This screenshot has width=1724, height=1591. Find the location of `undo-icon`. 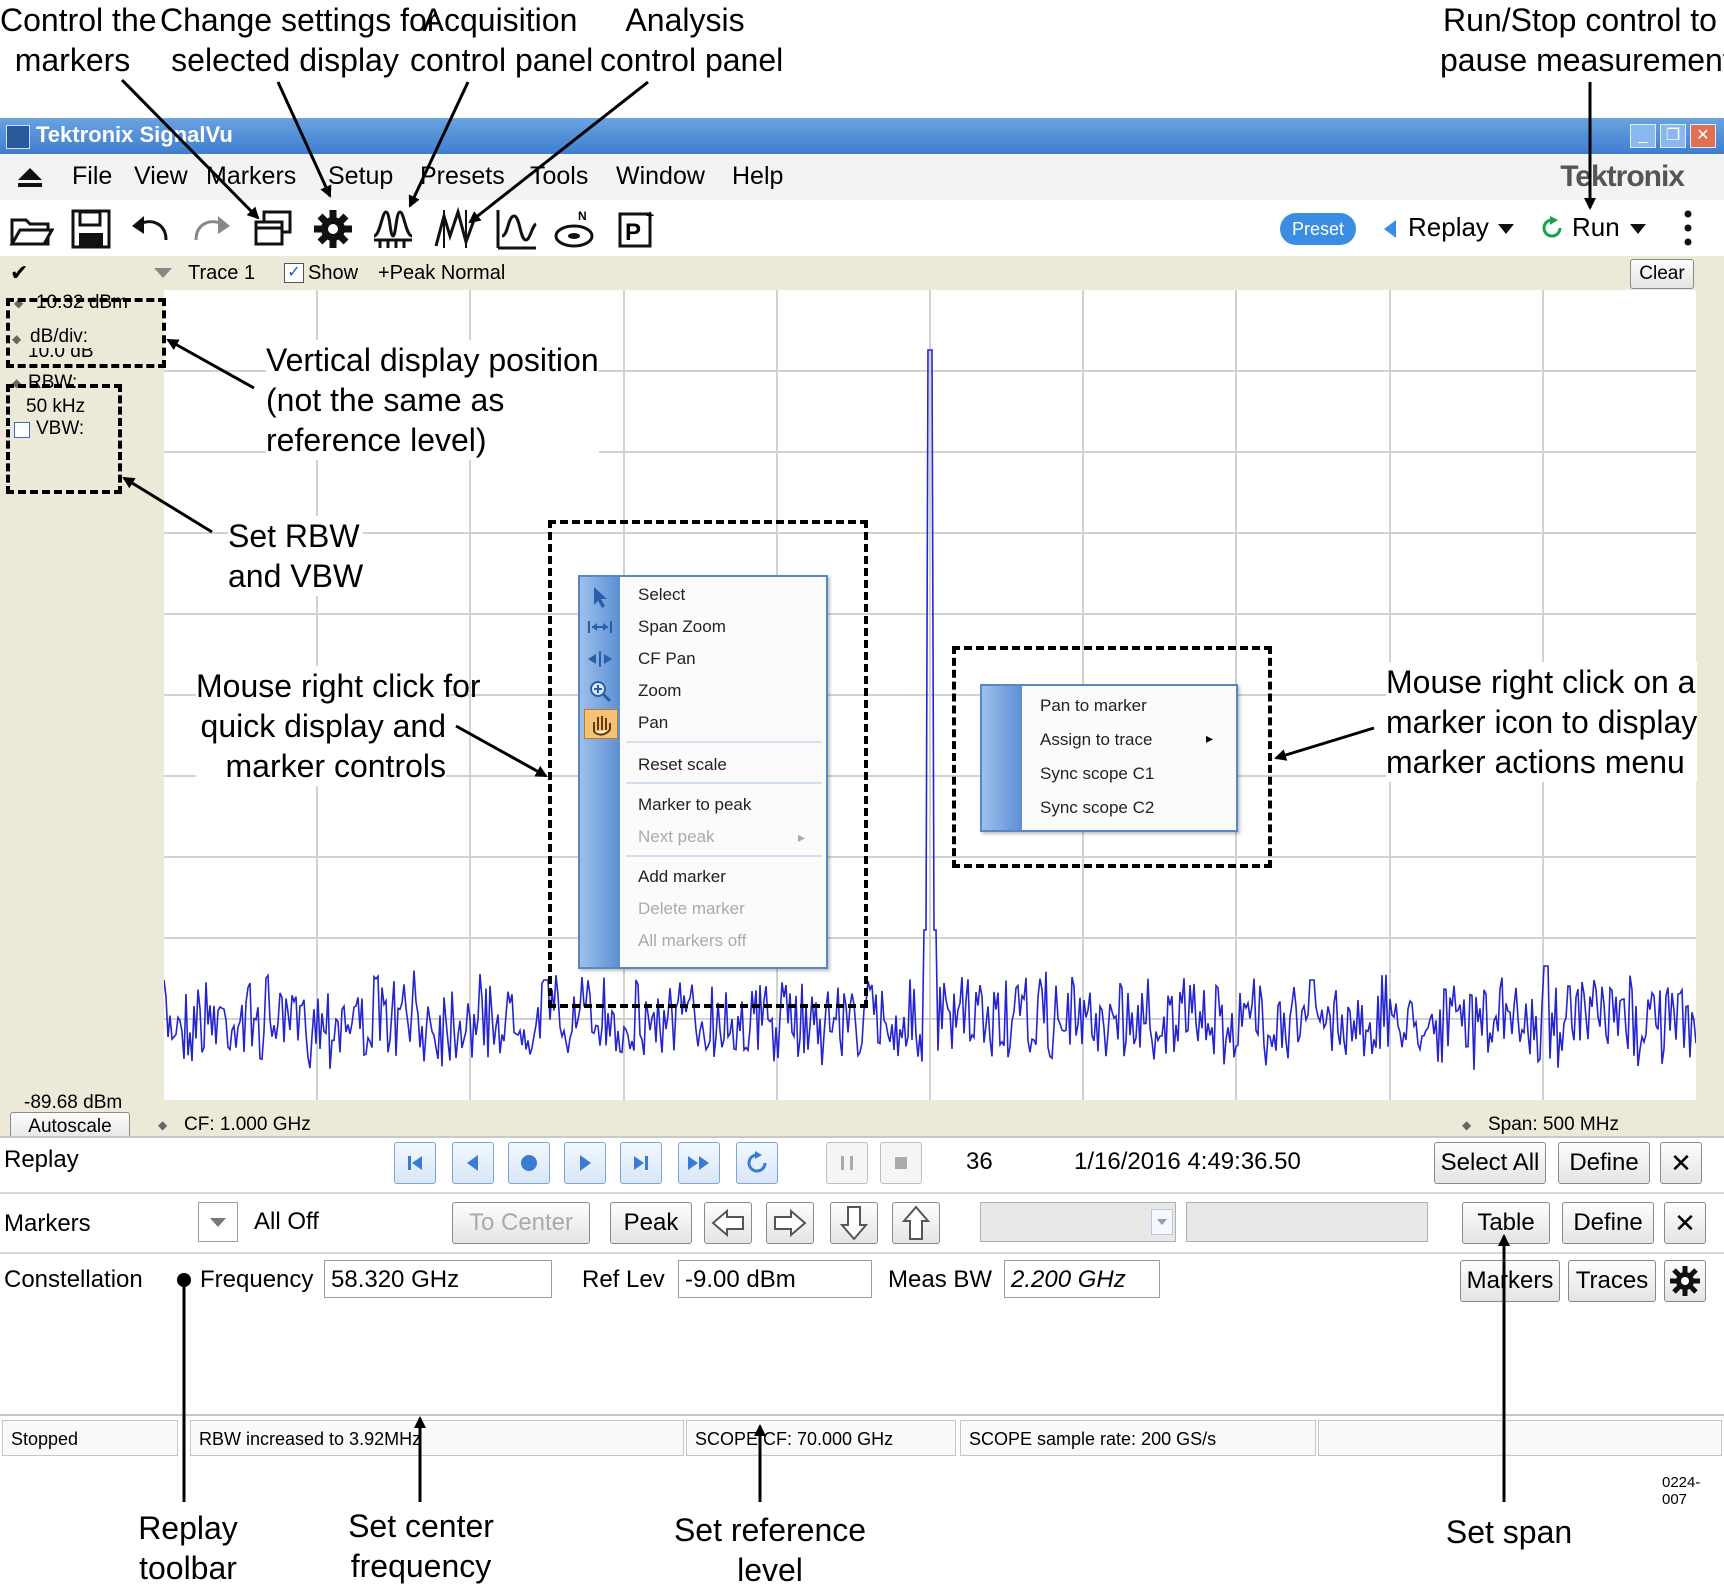

undo-icon is located at coordinates (151, 229).